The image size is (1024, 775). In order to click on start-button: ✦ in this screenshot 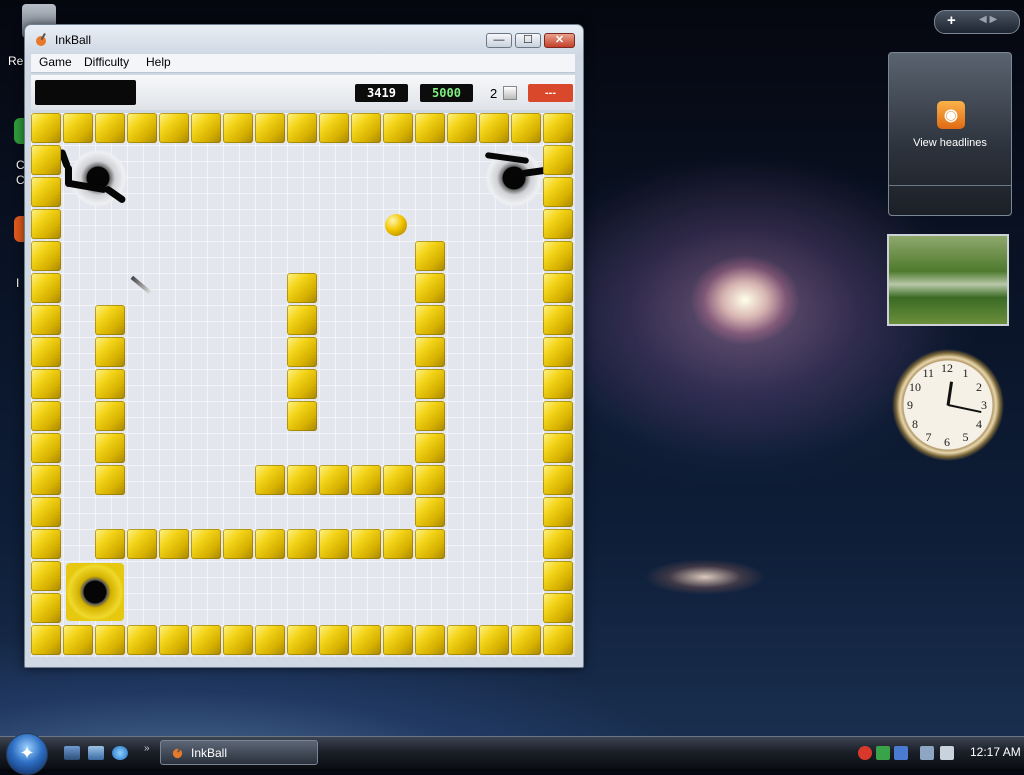, I will do `click(27, 754)`.